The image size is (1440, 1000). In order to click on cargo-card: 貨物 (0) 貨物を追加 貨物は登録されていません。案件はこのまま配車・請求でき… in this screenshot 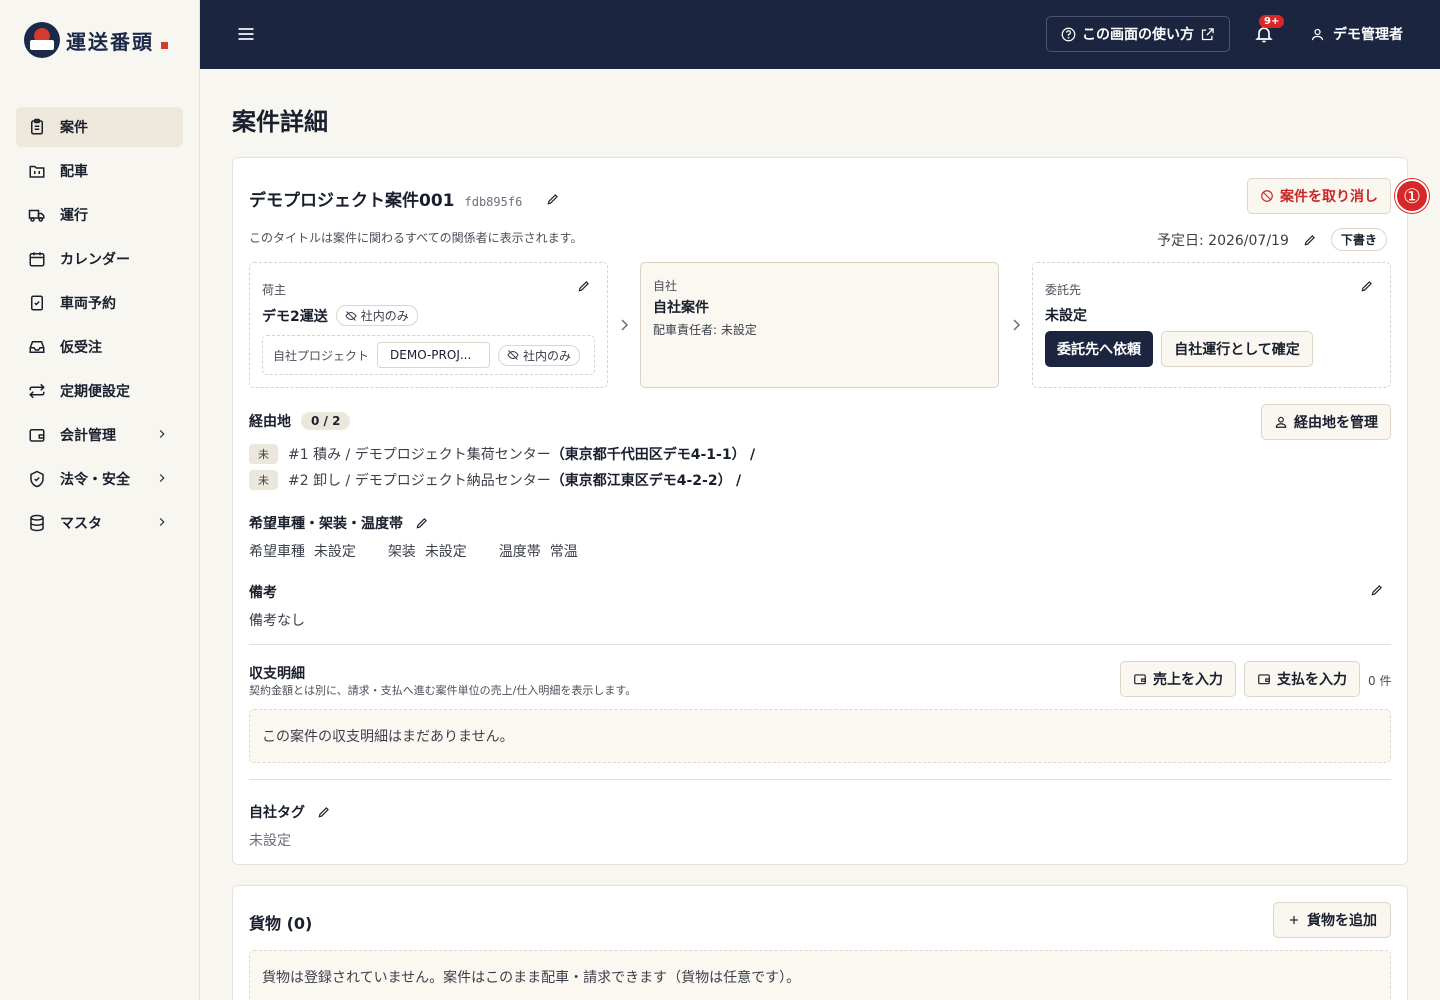, I will do `click(820, 942)`.